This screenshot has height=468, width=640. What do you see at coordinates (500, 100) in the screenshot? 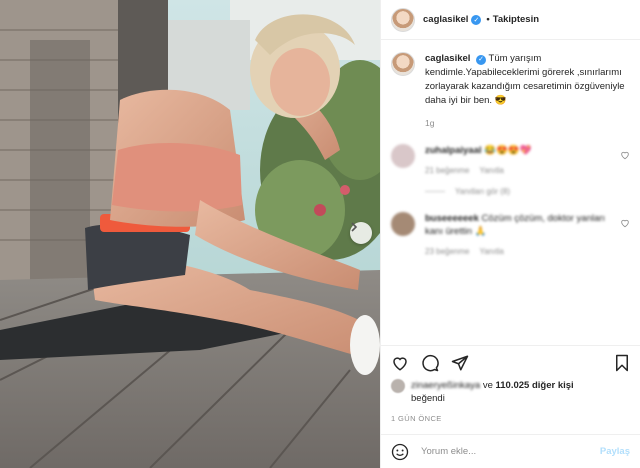
I see `caption-emoji: 😎` at bounding box center [500, 100].